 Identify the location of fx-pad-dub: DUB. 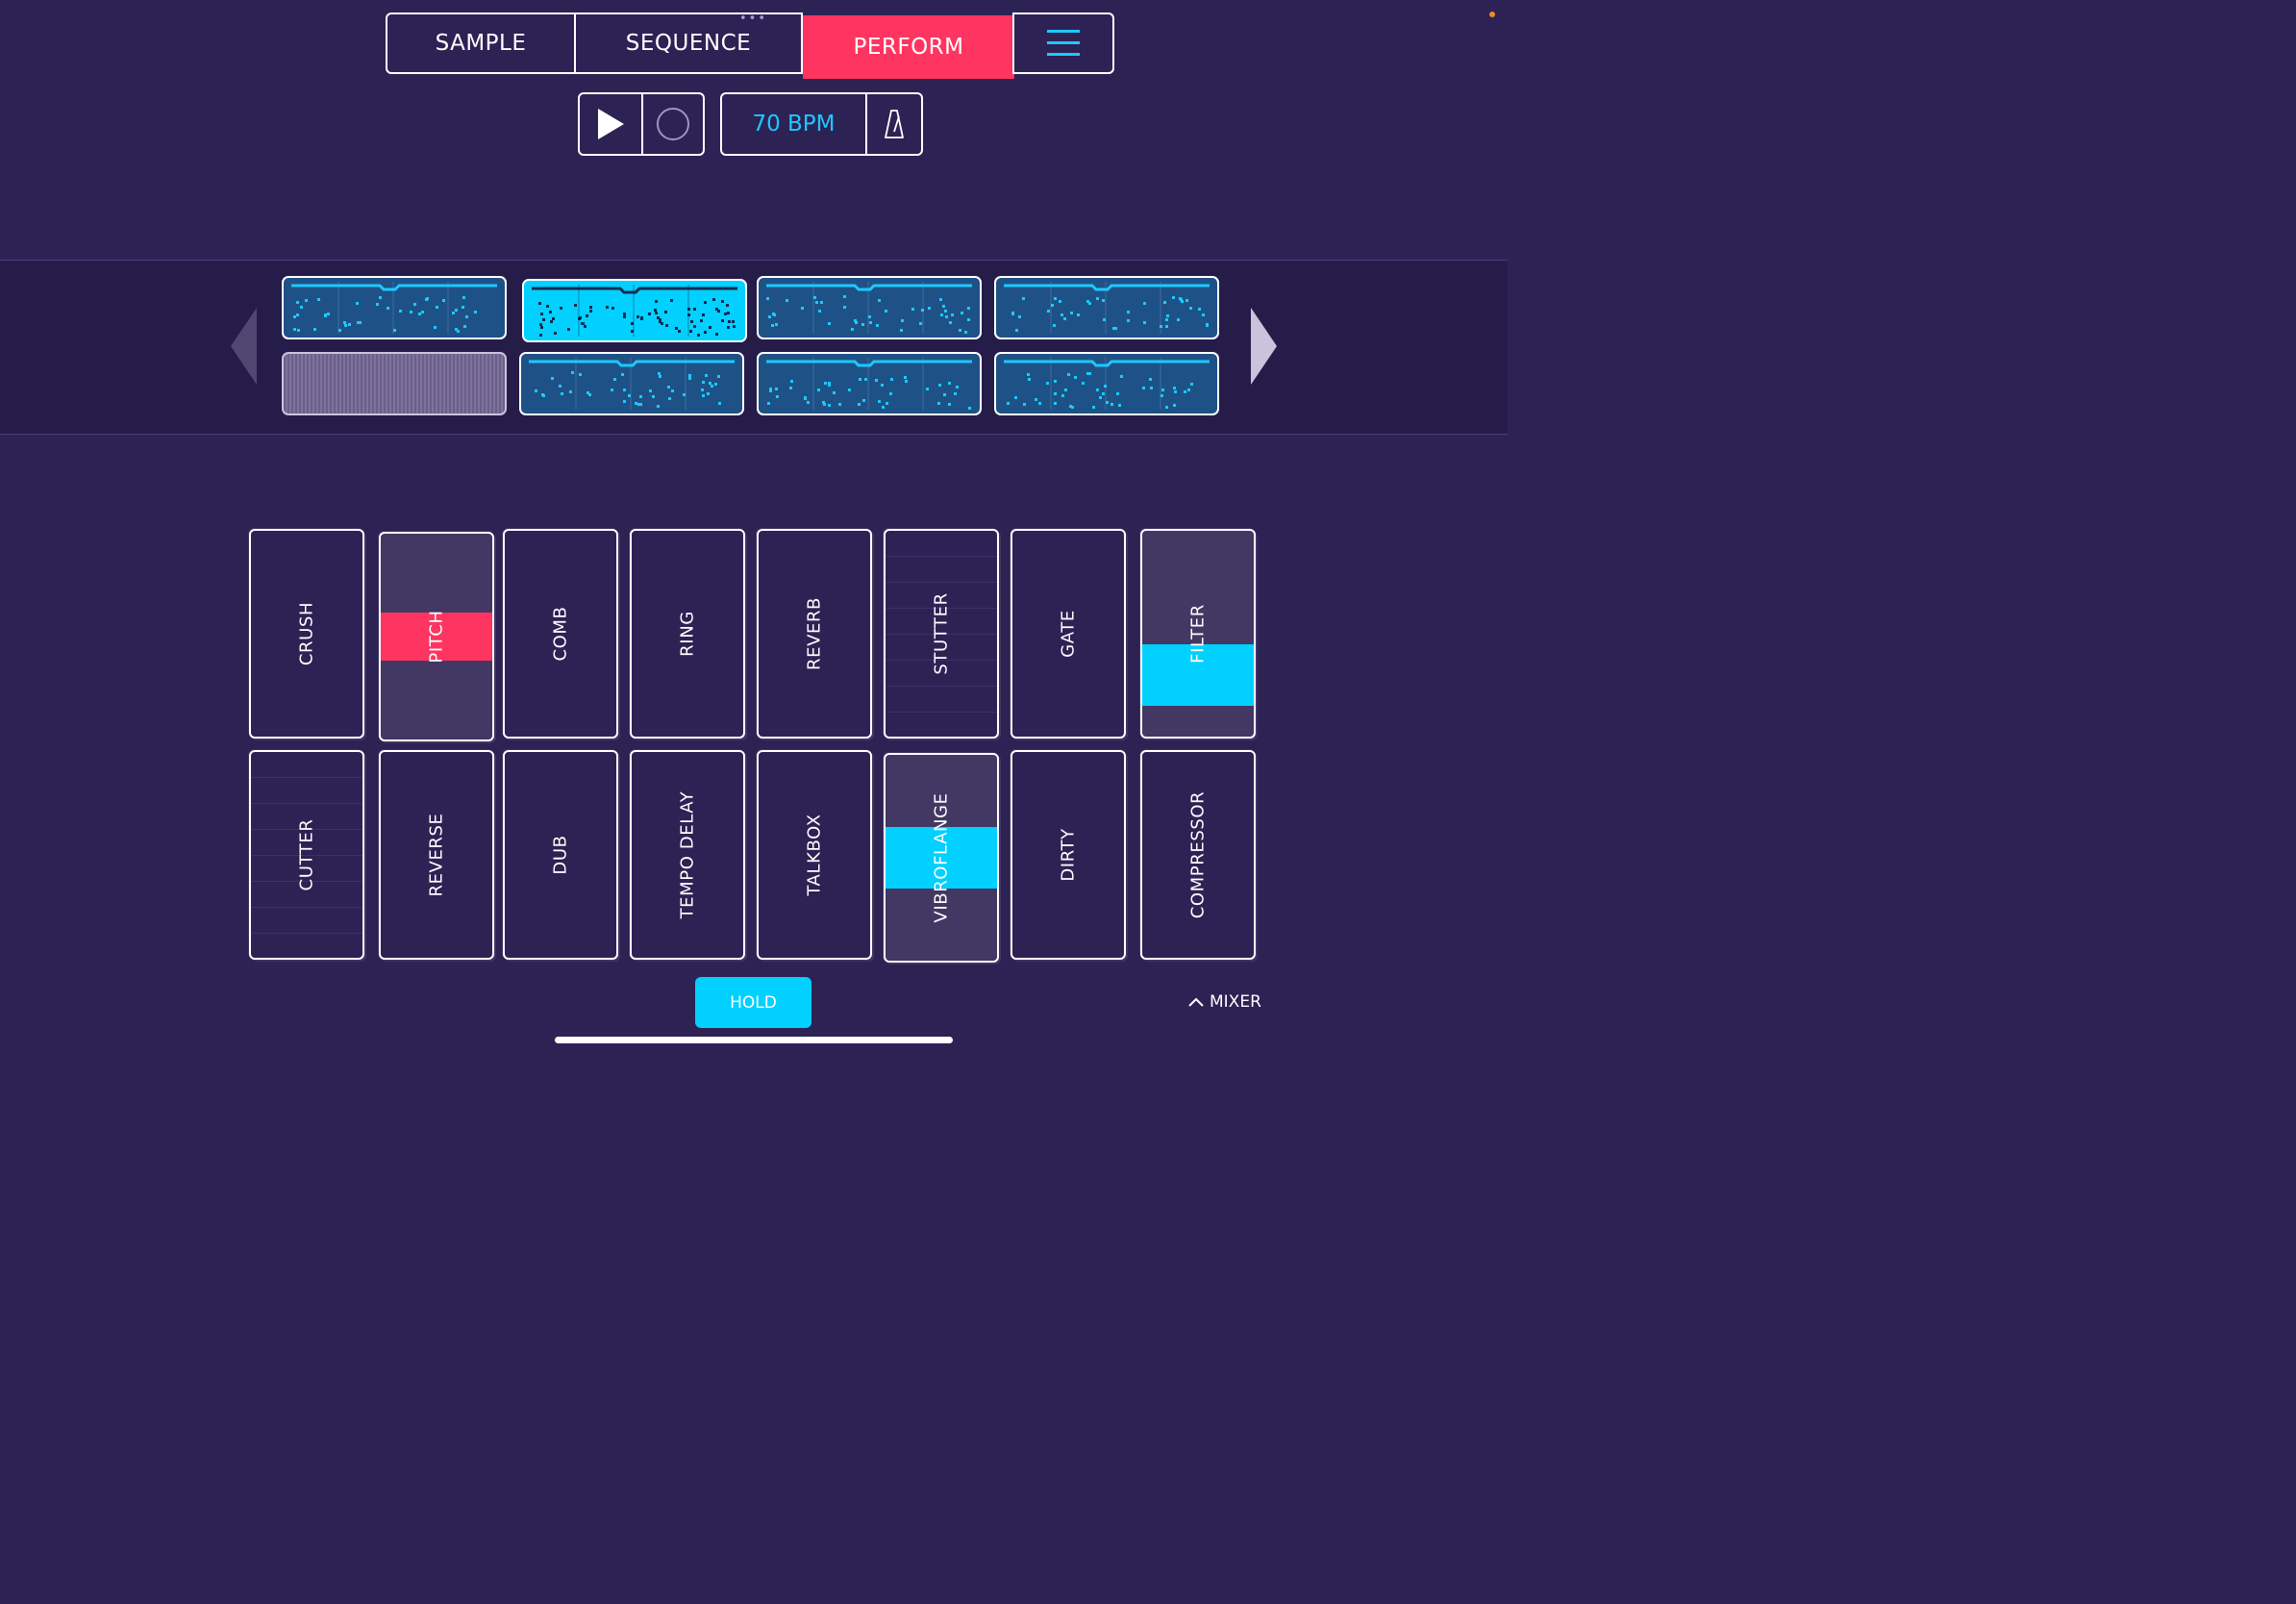
(560, 855).